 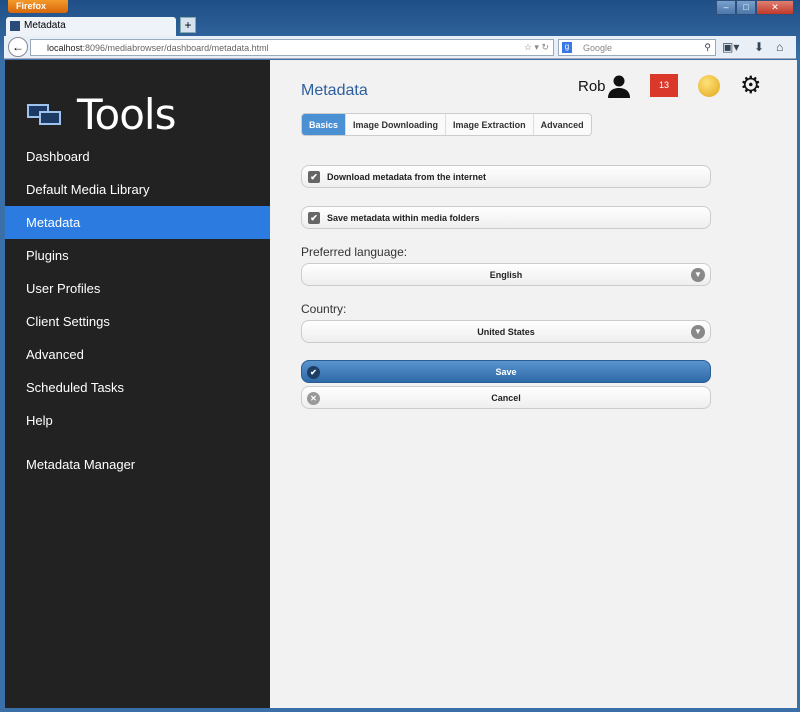 What do you see at coordinates (664, 85) in the screenshot?
I see `notifications-badge: 13` at bounding box center [664, 85].